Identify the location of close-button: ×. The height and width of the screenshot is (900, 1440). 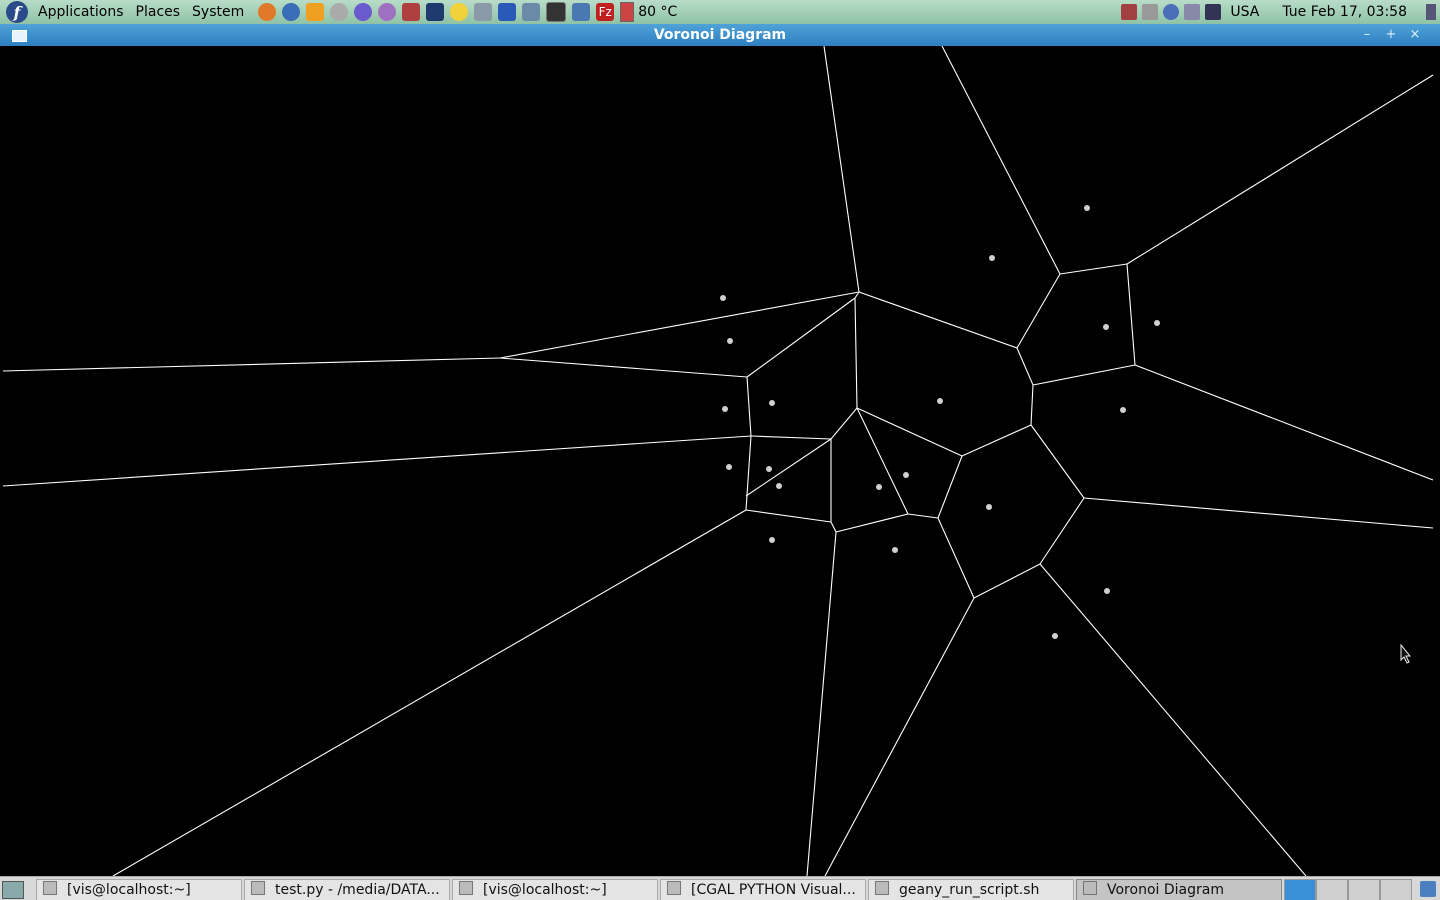
(1415, 35).